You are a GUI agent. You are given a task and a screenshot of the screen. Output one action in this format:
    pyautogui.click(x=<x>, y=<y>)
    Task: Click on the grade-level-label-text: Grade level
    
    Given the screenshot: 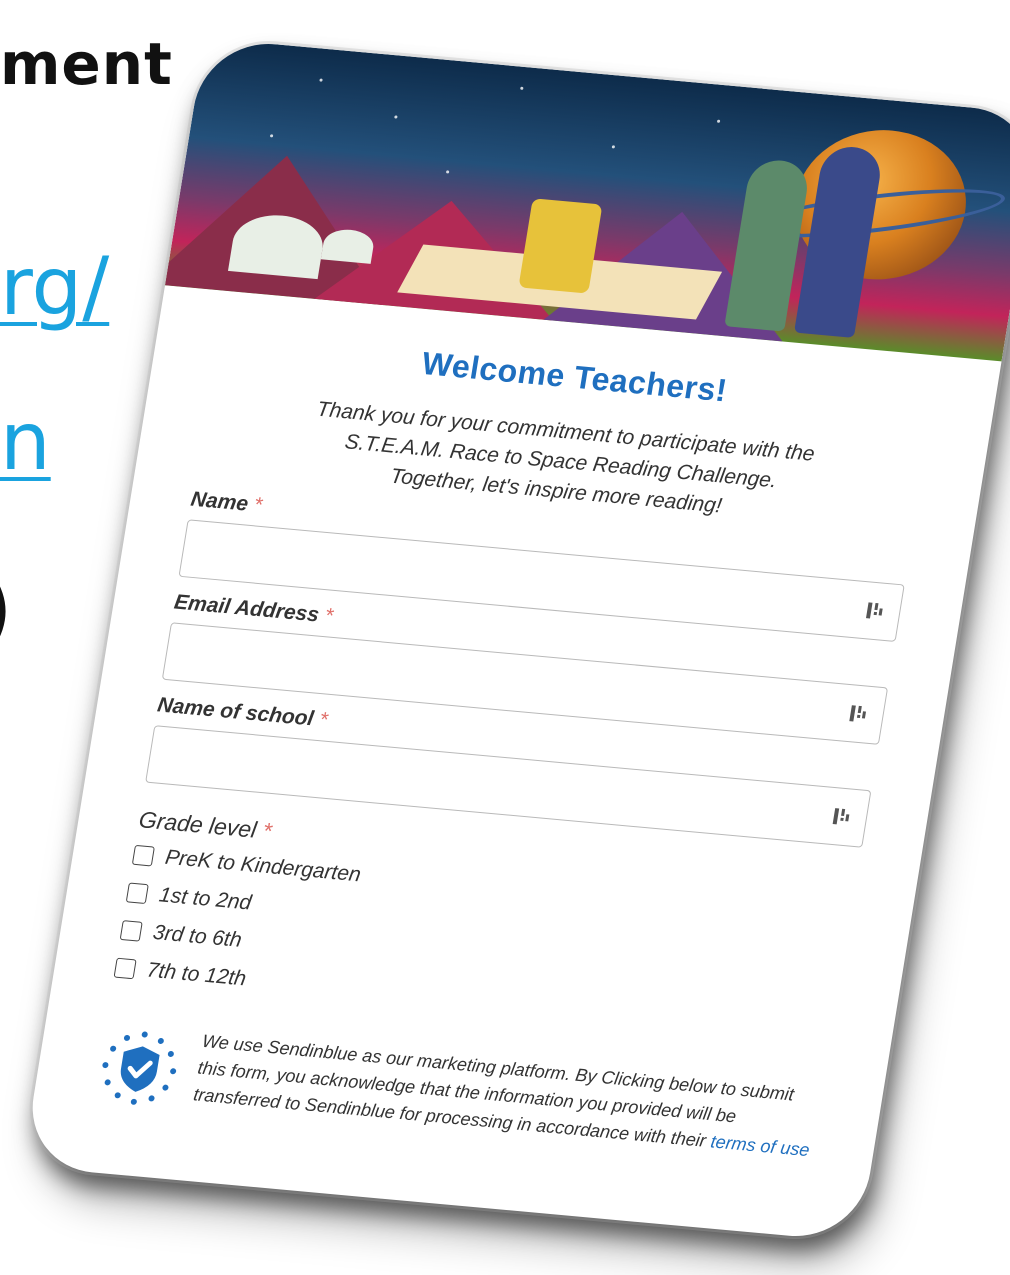 What is the action you would take?
    pyautogui.click(x=198, y=824)
    